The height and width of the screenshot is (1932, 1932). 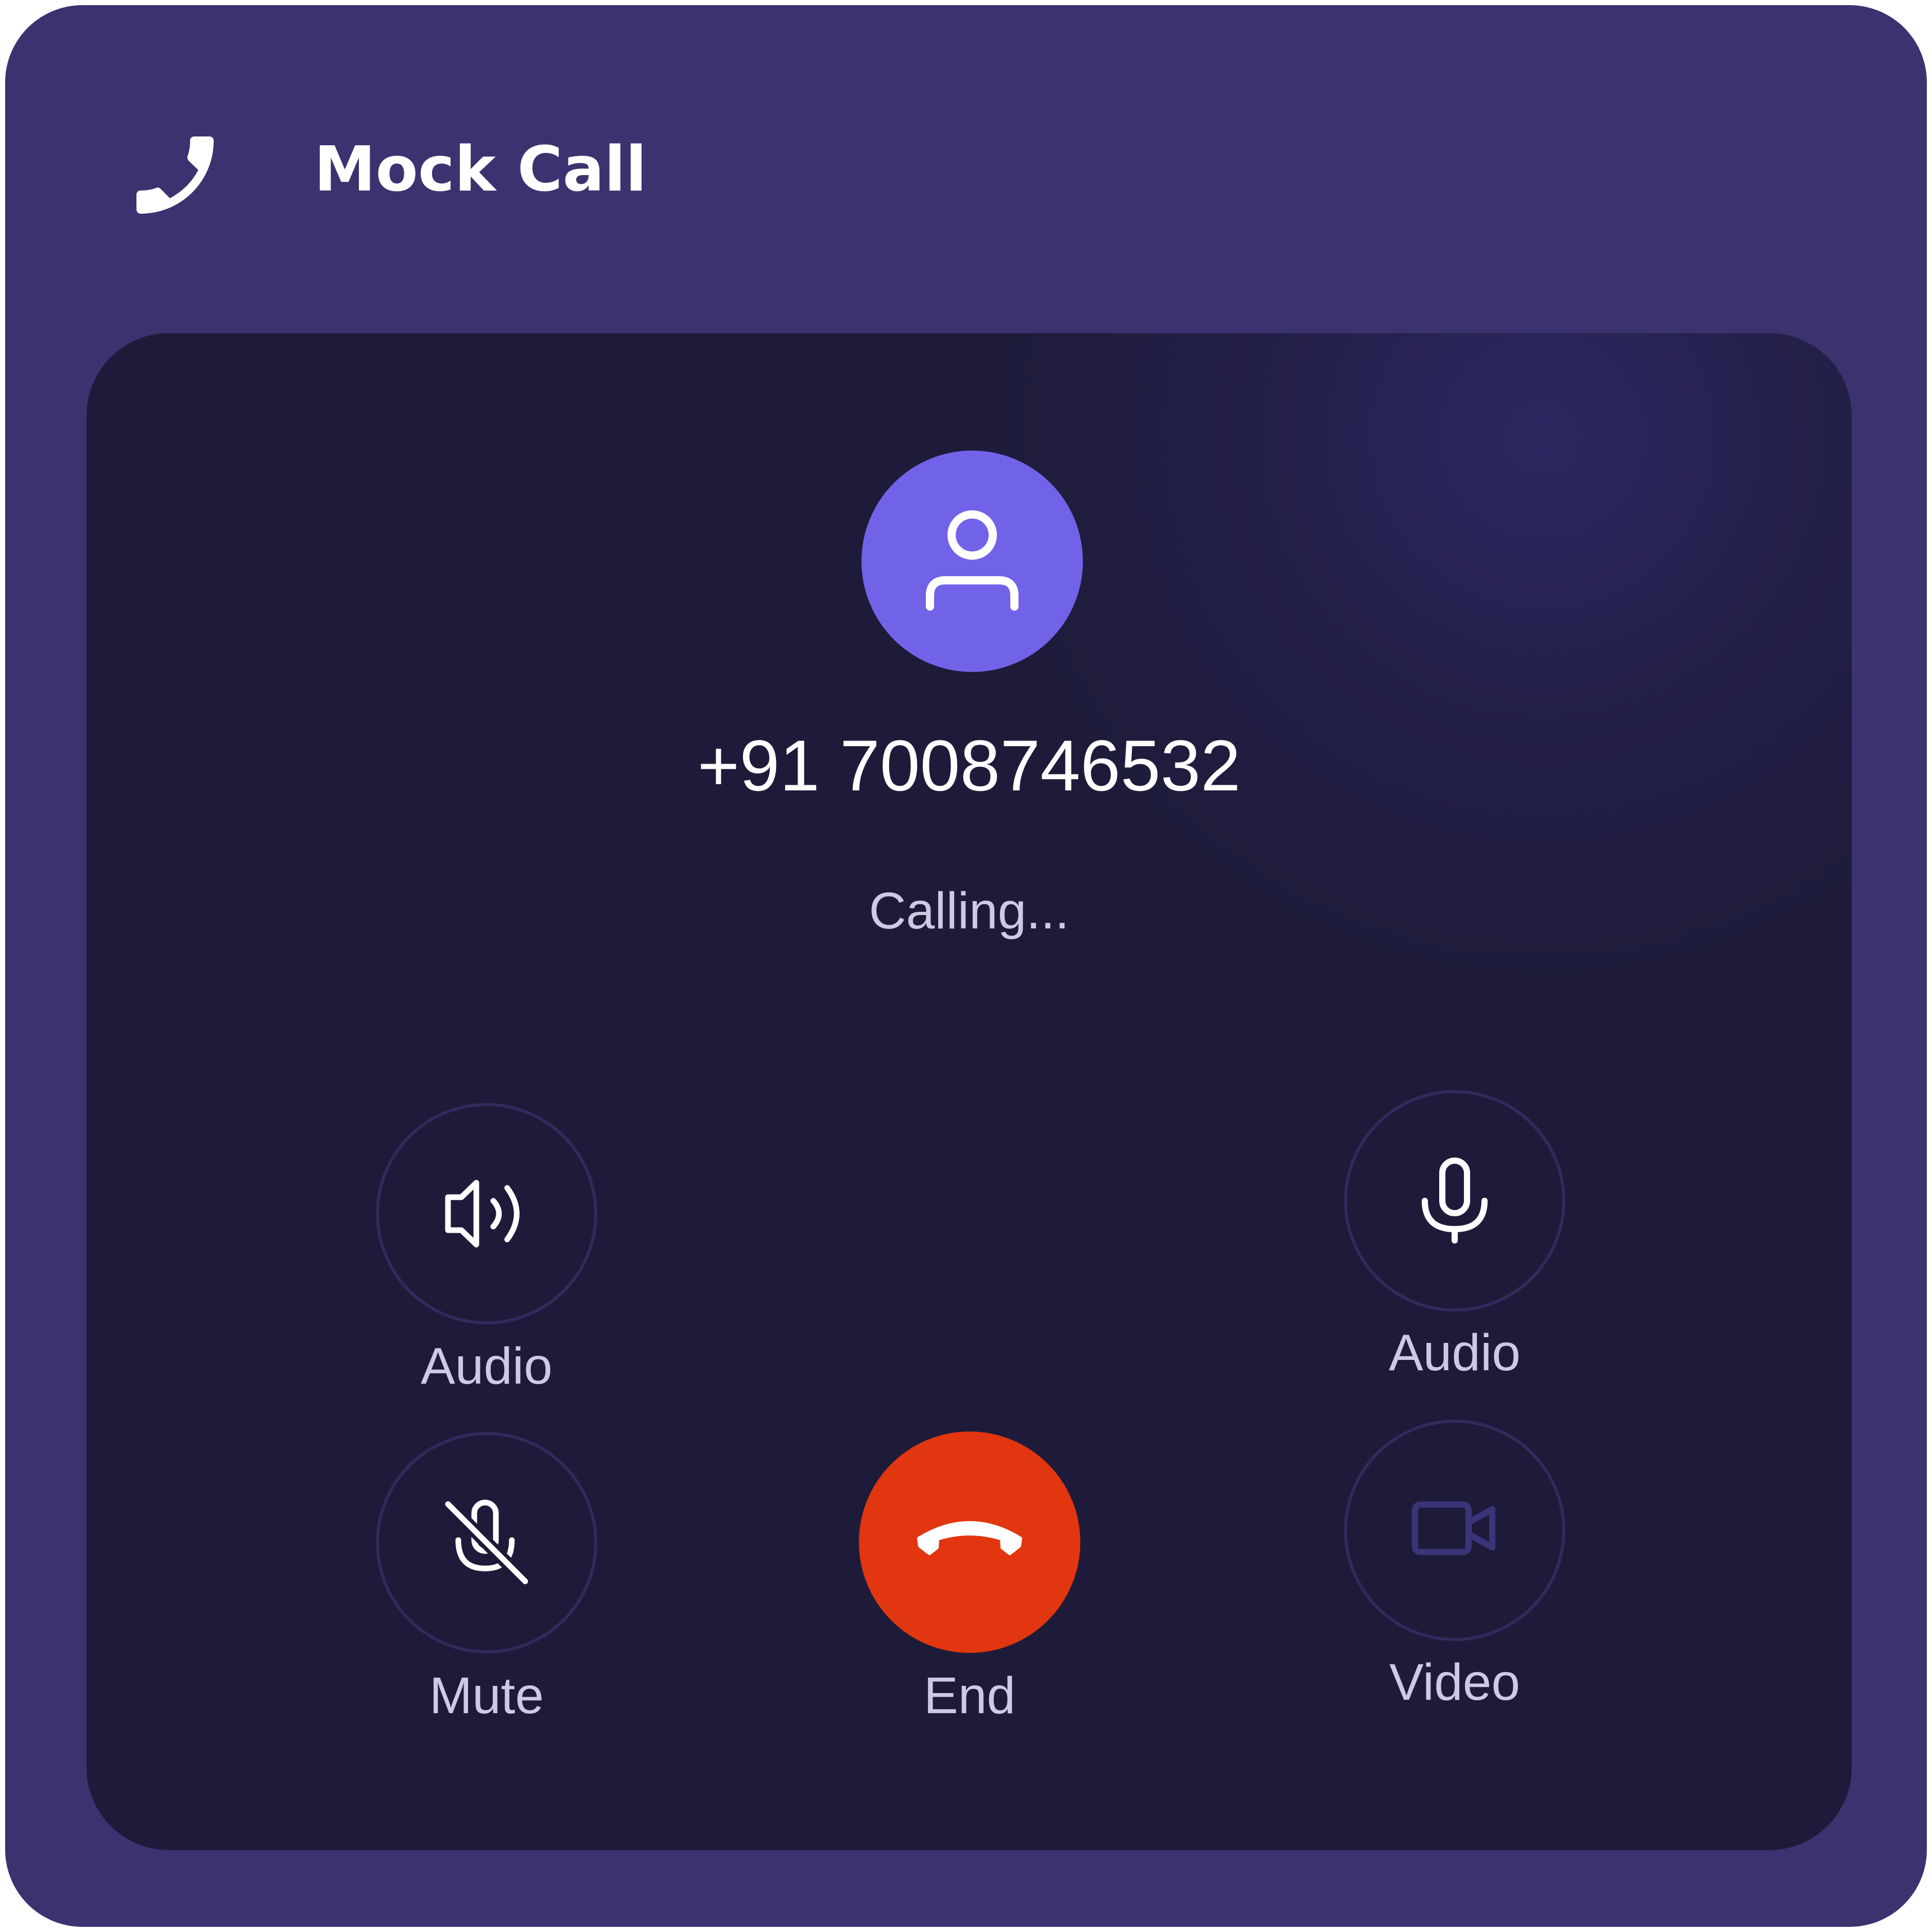 I want to click on mute-label: Mute, so click(x=487, y=1695).